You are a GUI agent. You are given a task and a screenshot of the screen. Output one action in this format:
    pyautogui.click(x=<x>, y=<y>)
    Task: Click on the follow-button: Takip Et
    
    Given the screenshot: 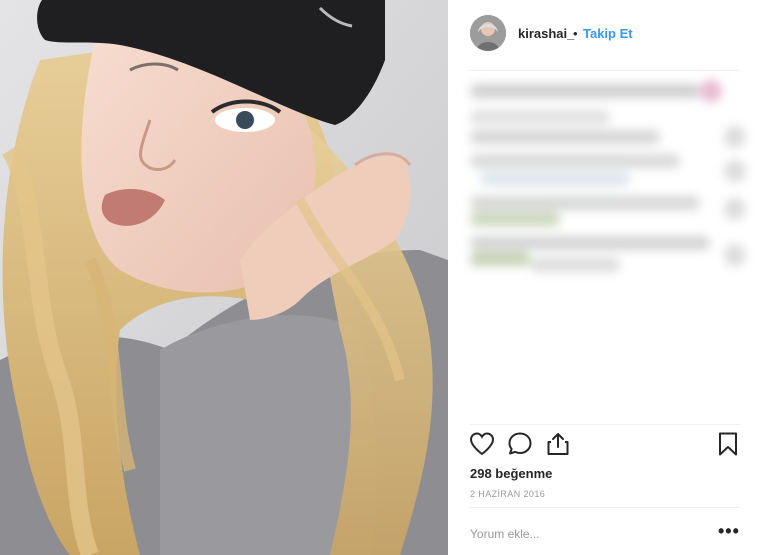 What is the action you would take?
    pyautogui.click(x=608, y=33)
    